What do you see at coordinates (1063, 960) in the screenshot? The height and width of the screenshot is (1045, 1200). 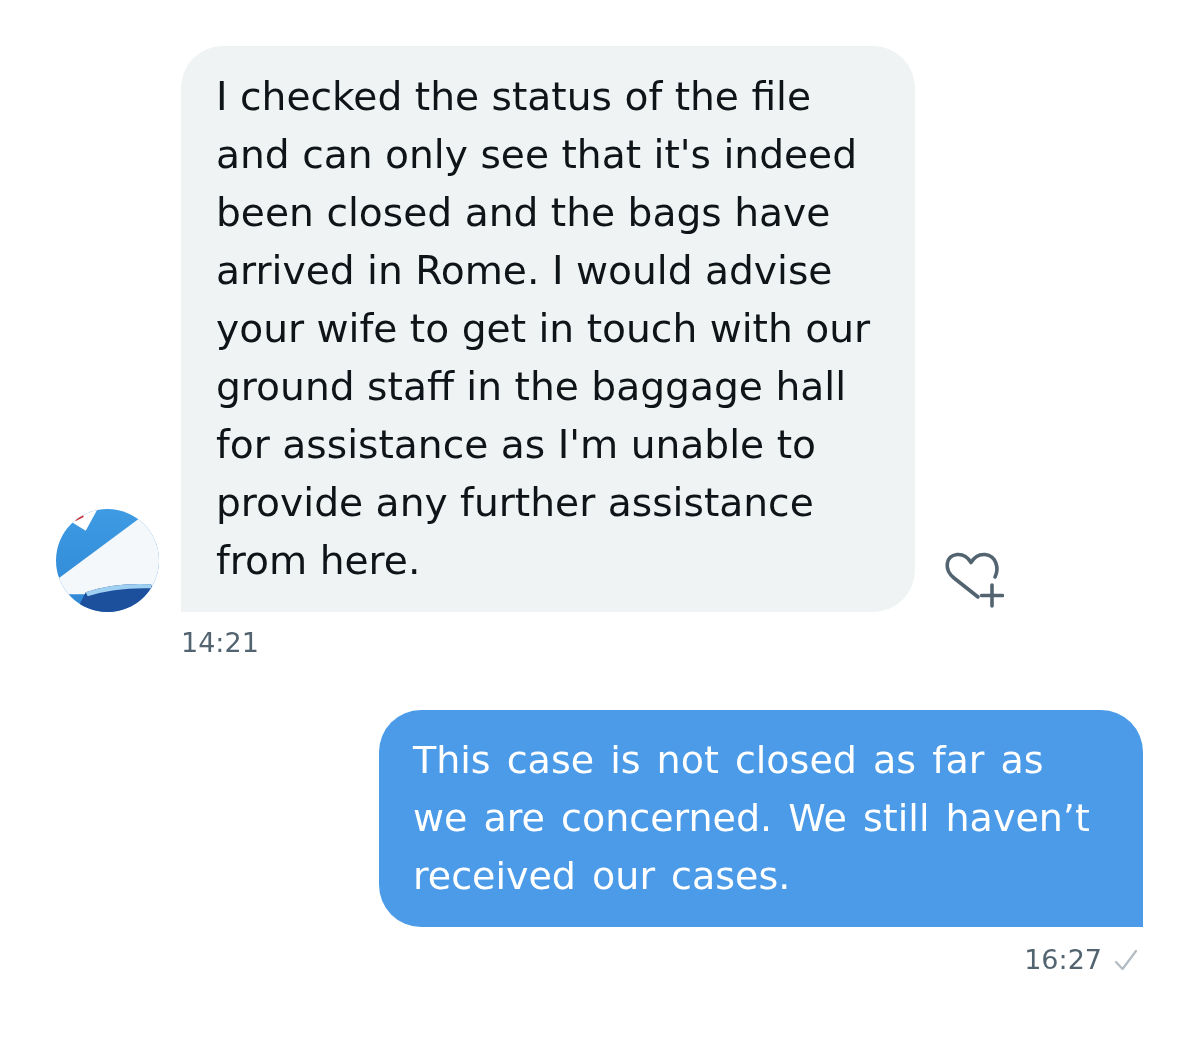 I see `timestamp: 16:27` at bounding box center [1063, 960].